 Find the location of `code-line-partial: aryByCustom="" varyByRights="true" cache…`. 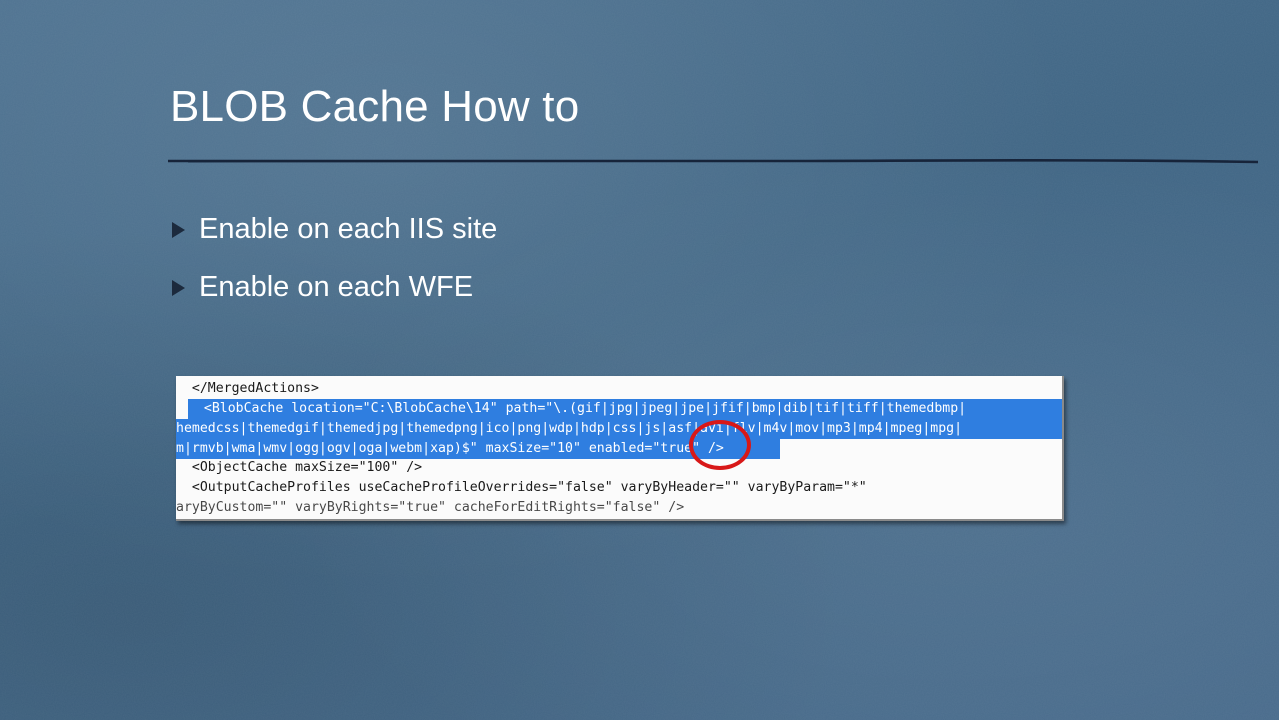

code-line-partial: aryByCustom="" varyByRights="true" cache… is located at coordinates (430, 507).